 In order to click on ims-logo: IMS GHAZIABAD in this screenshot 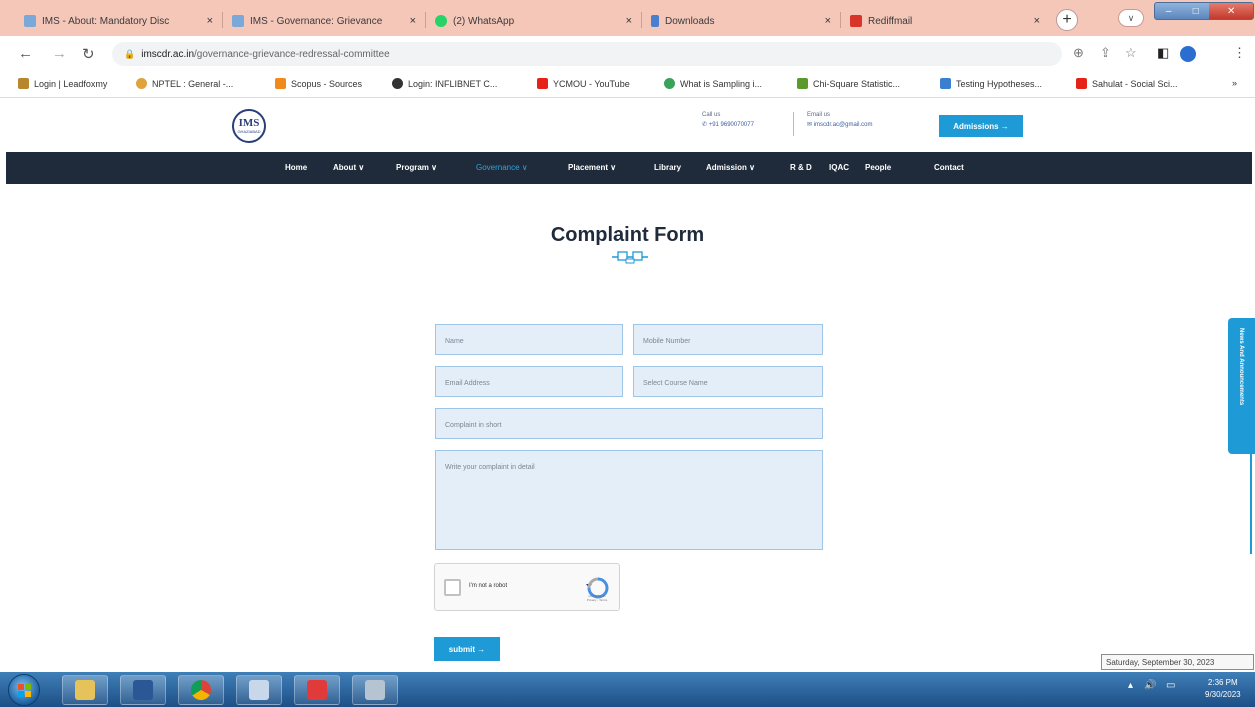, I will do `click(249, 126)`.